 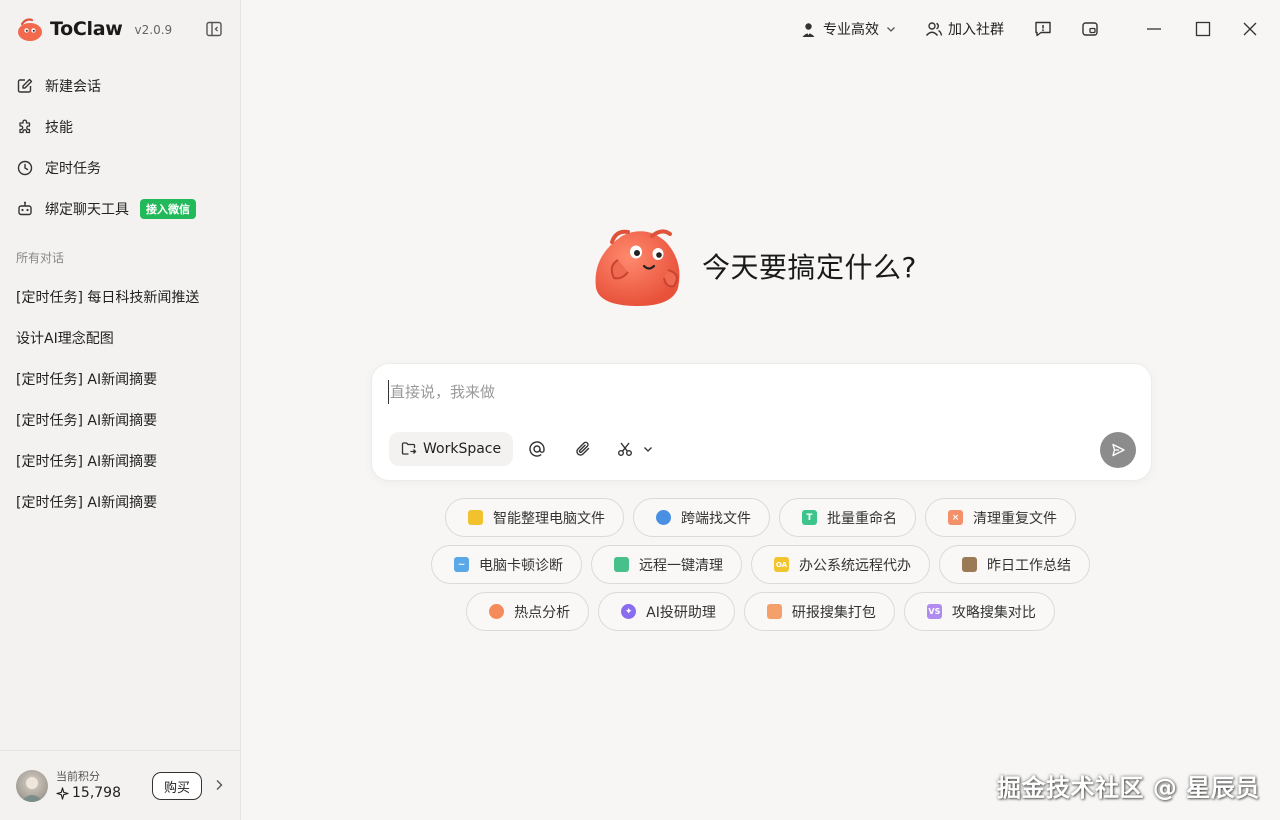 What do you see at coordinates (663, 517) in the screenshot?
I see `search-icon` at bounding box center [663, 517].